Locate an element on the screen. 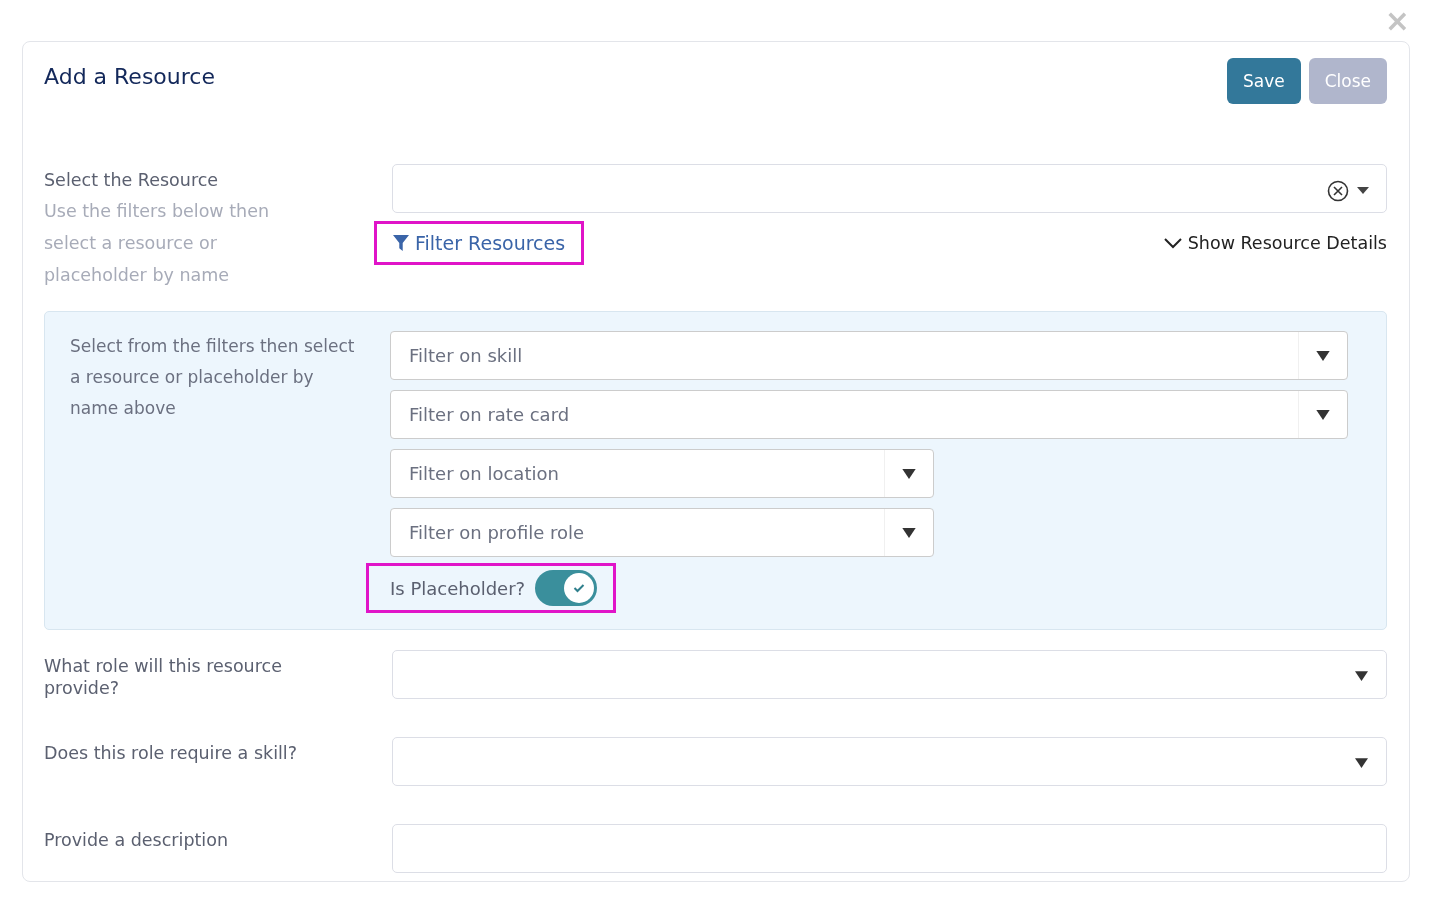 The width and height of the screenshot is (1434, 922). chevron-icon is located at coordinates (1172, 243).